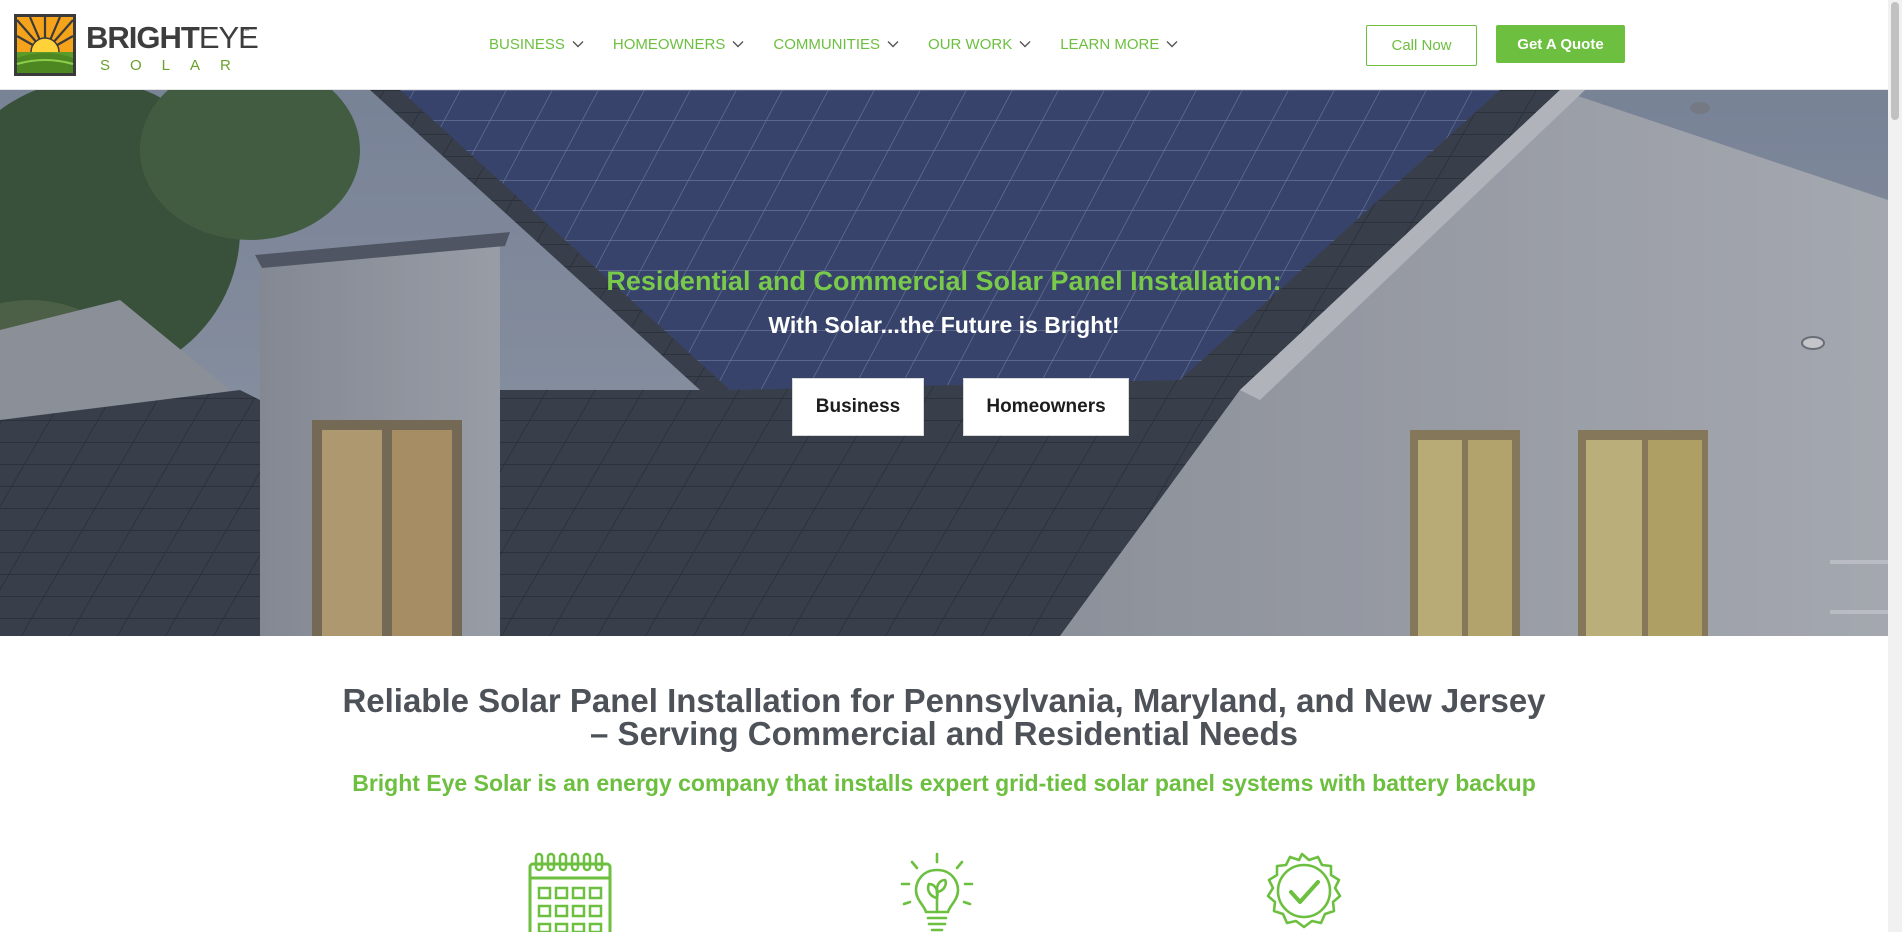 This screenshot has width=1902, height=932. What do you see at coordinates (45, 45) in the screenshot?
I see `rising-sun-logo-icon` at bounding box center [45, 45].